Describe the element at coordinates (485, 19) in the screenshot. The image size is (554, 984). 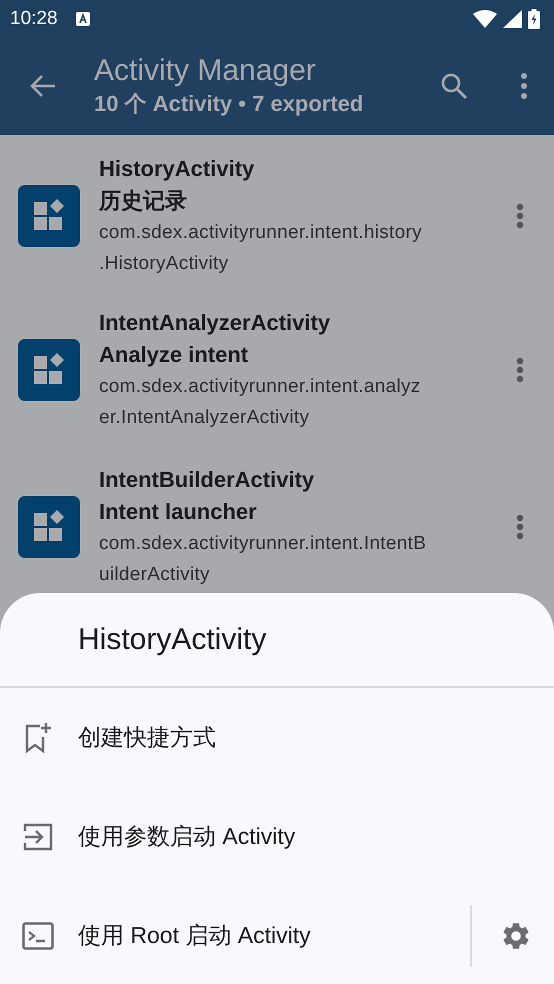
I see `wifi-icon` at that location.